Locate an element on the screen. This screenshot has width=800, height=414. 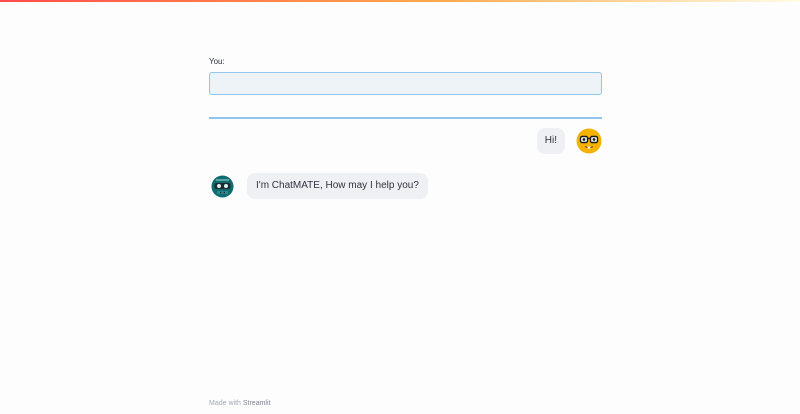
bot-message-bubble: I'm ChatMATE, How may I help you? is located at coordinates (337, 186).